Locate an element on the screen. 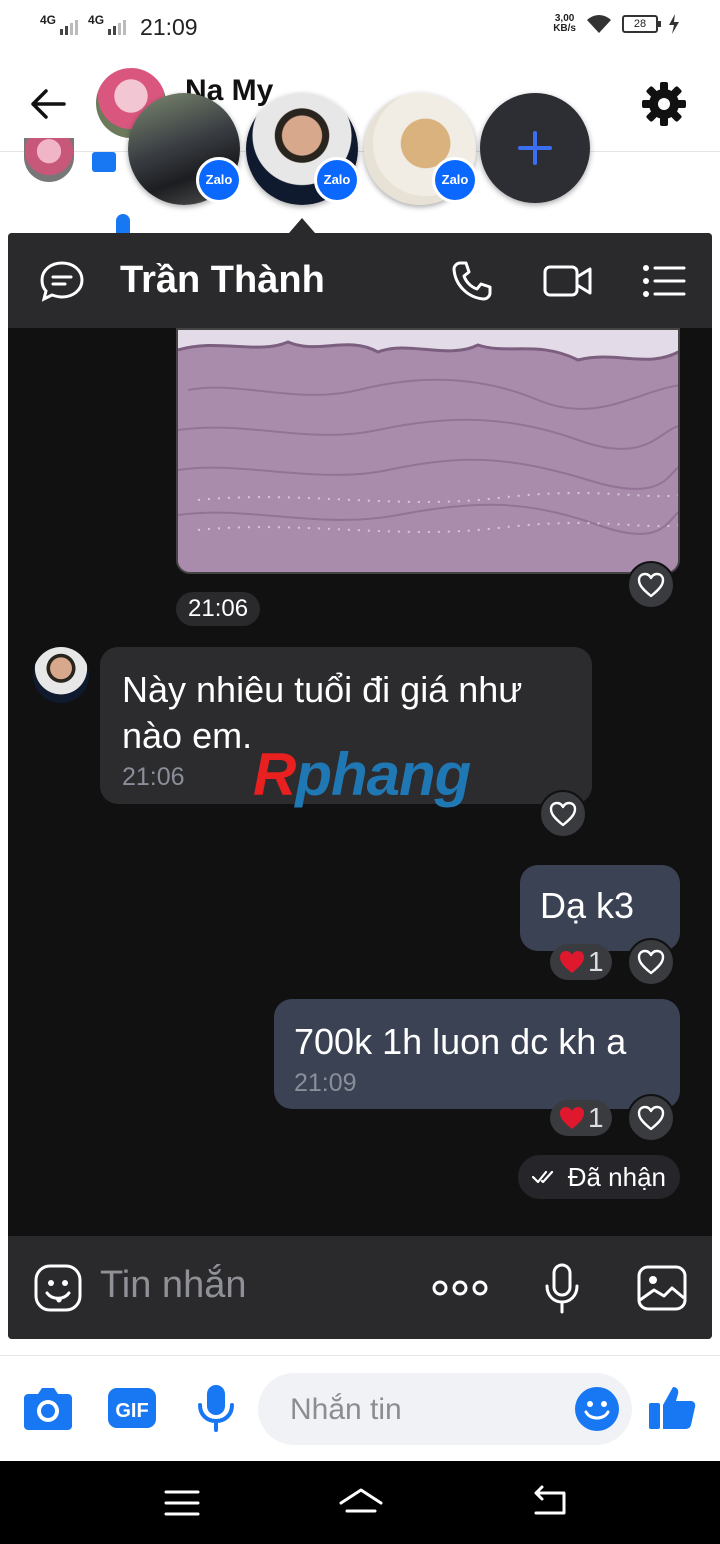 Image resolution: width=720 pixels, height=1544 pixels. message-bubble-outgoing: 700k 1h luon dc kh a 21:09 is located at coordinates (477, 1054).